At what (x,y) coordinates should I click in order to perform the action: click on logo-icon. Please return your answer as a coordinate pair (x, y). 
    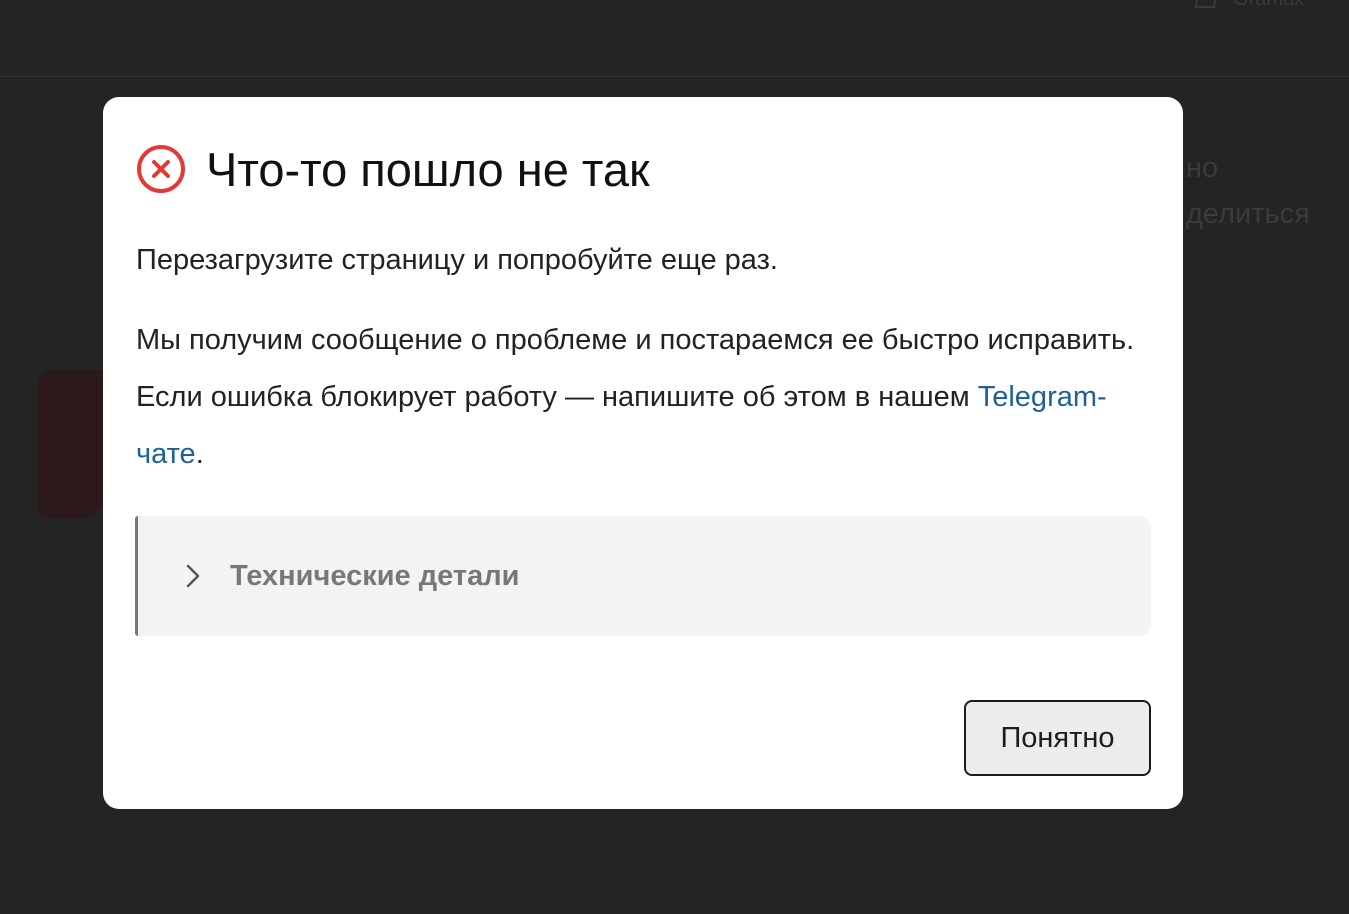
    Looking at the image, I should click on (1206, 4).